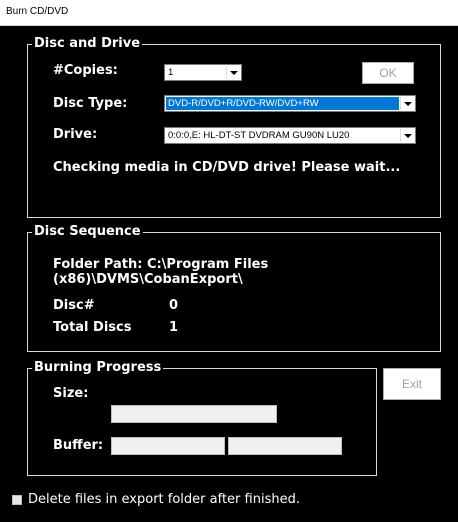  I want to click on window-title: Burn CD/DVD, so click(37, 11).